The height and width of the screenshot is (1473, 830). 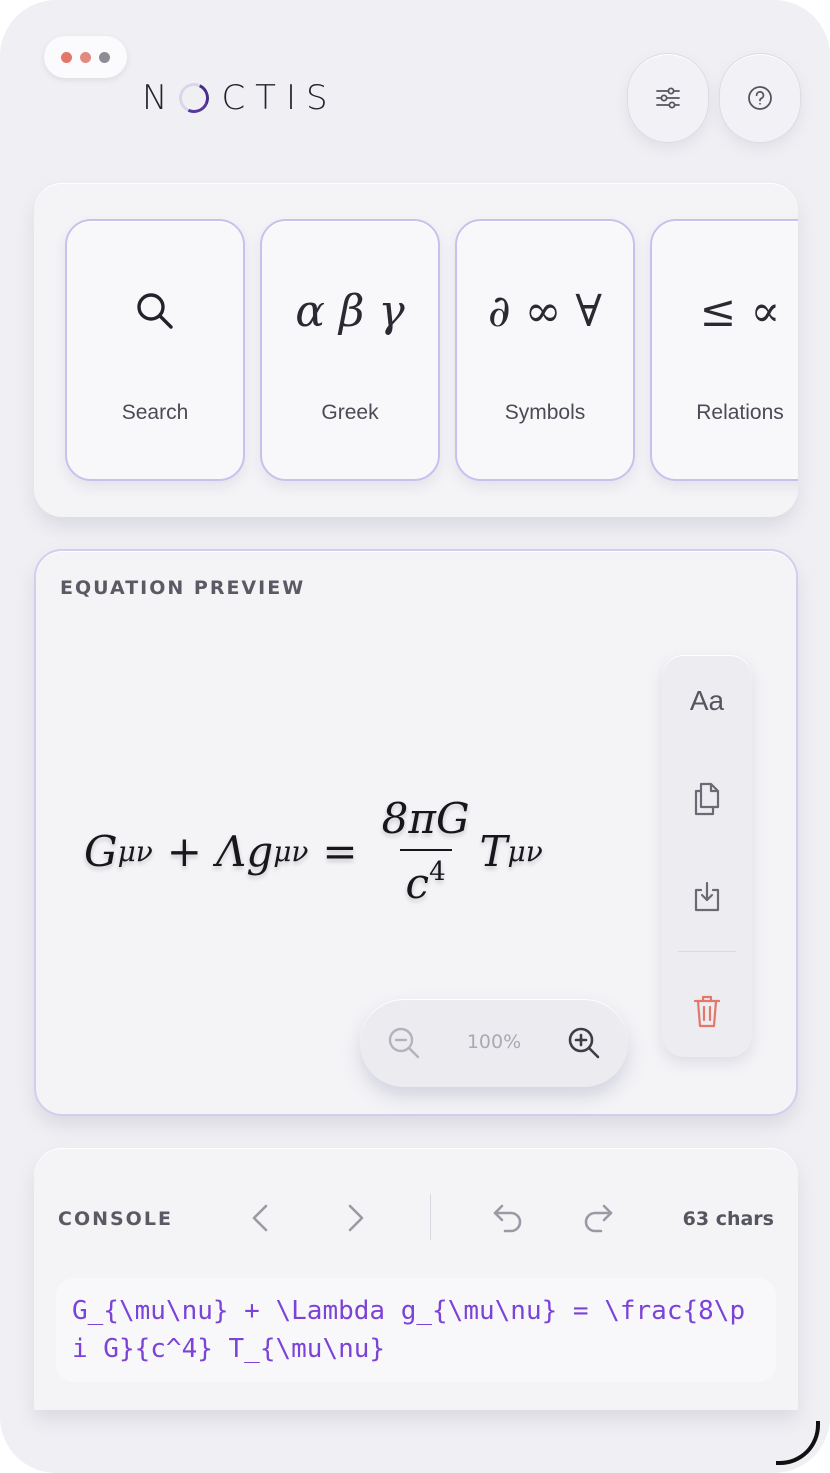 What do you see at coordinates (798, 1443) in the screenshot?
I see `corner-decoration` at bounding box center [798, 1443].